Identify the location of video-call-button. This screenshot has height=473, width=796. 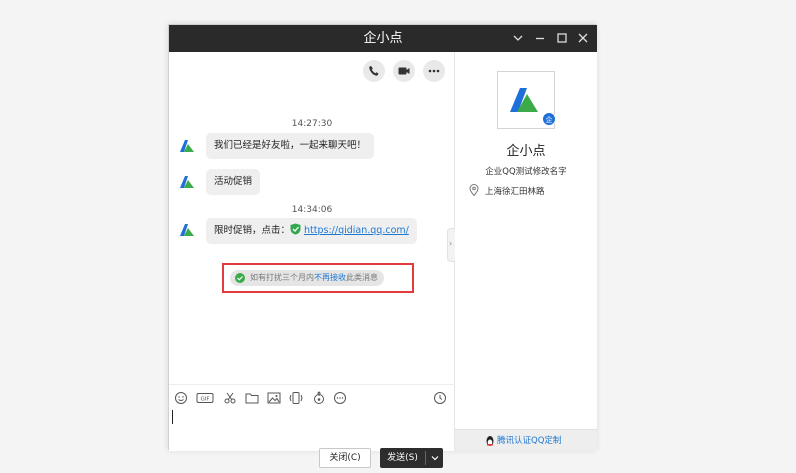
(404, 71).